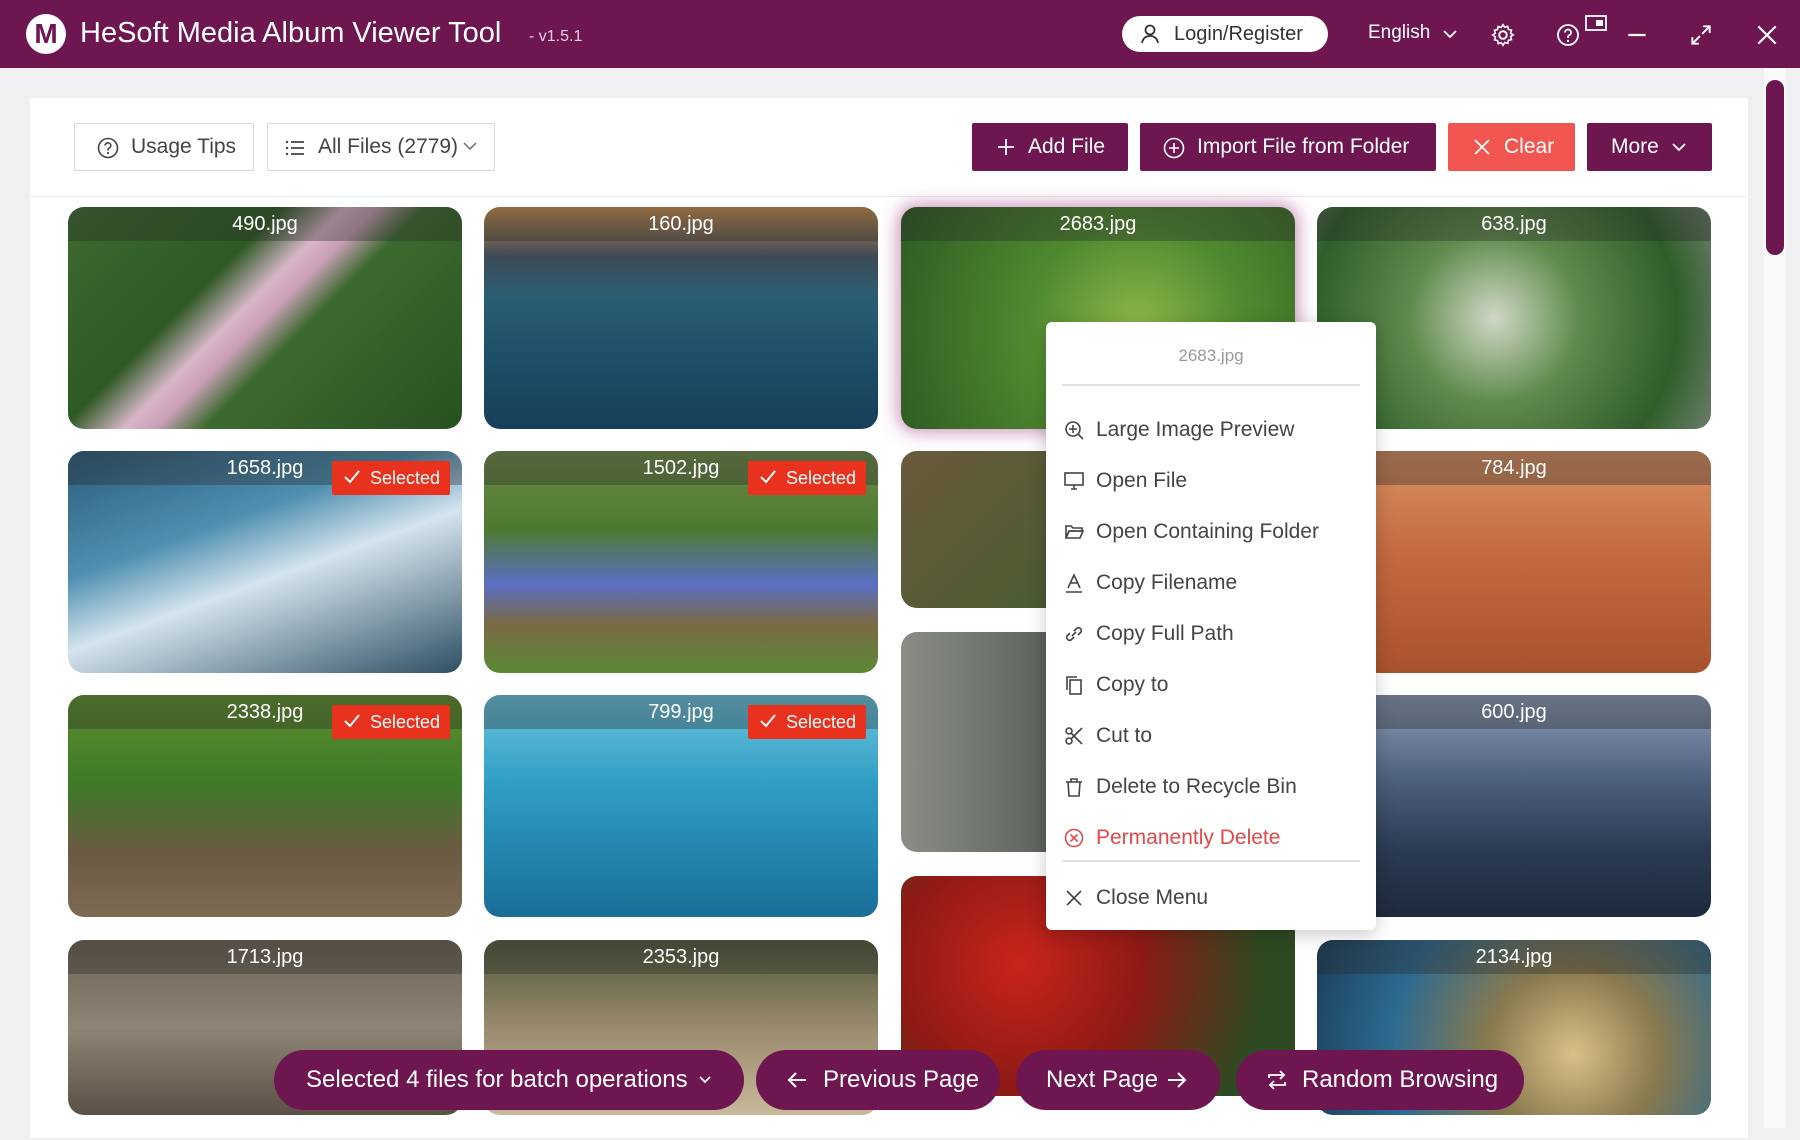 This screenshot has width=1800, height=1140. What do you see at coordinates (1514, 224) in the screenshot?
I see `tile-filename: 638.jpg` at bounding box center [1514, 224].